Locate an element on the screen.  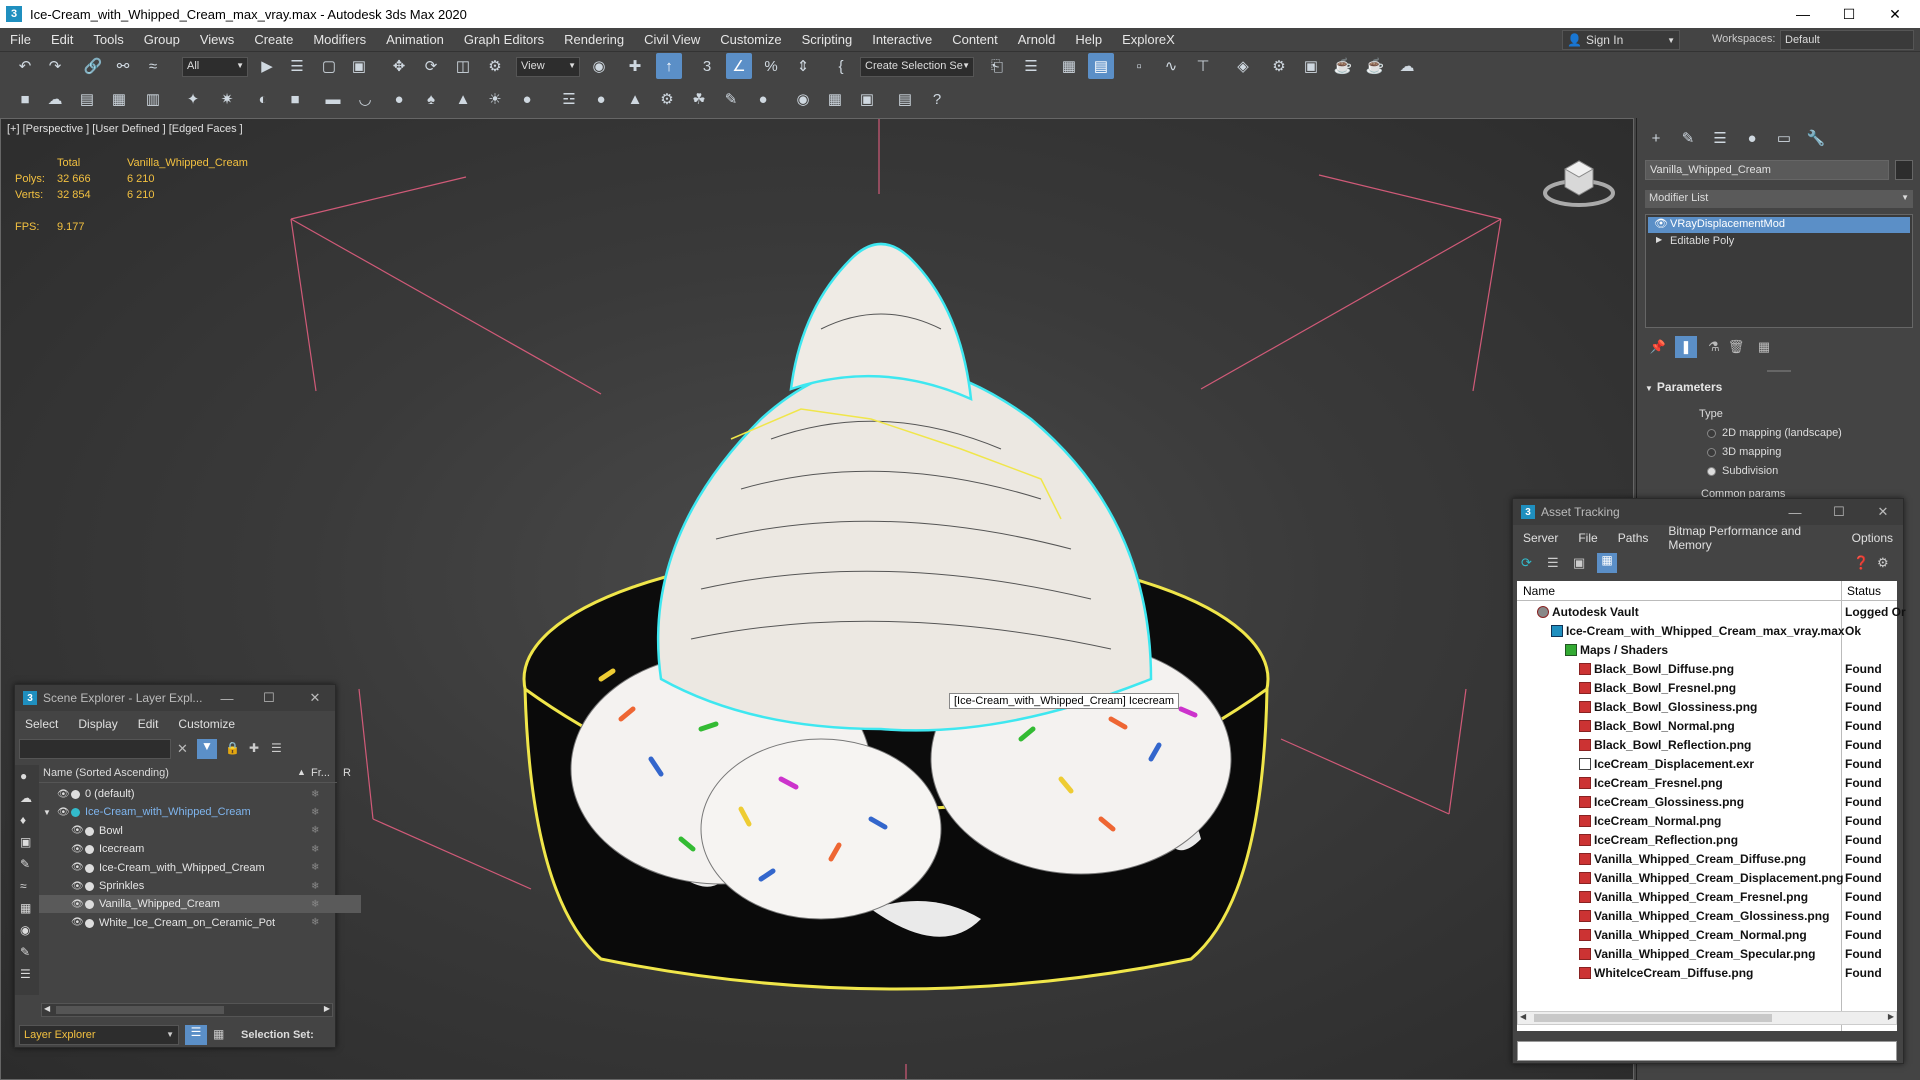
configure-modifier-sets-icon: ▦ is located at coordinates (1764, 347).